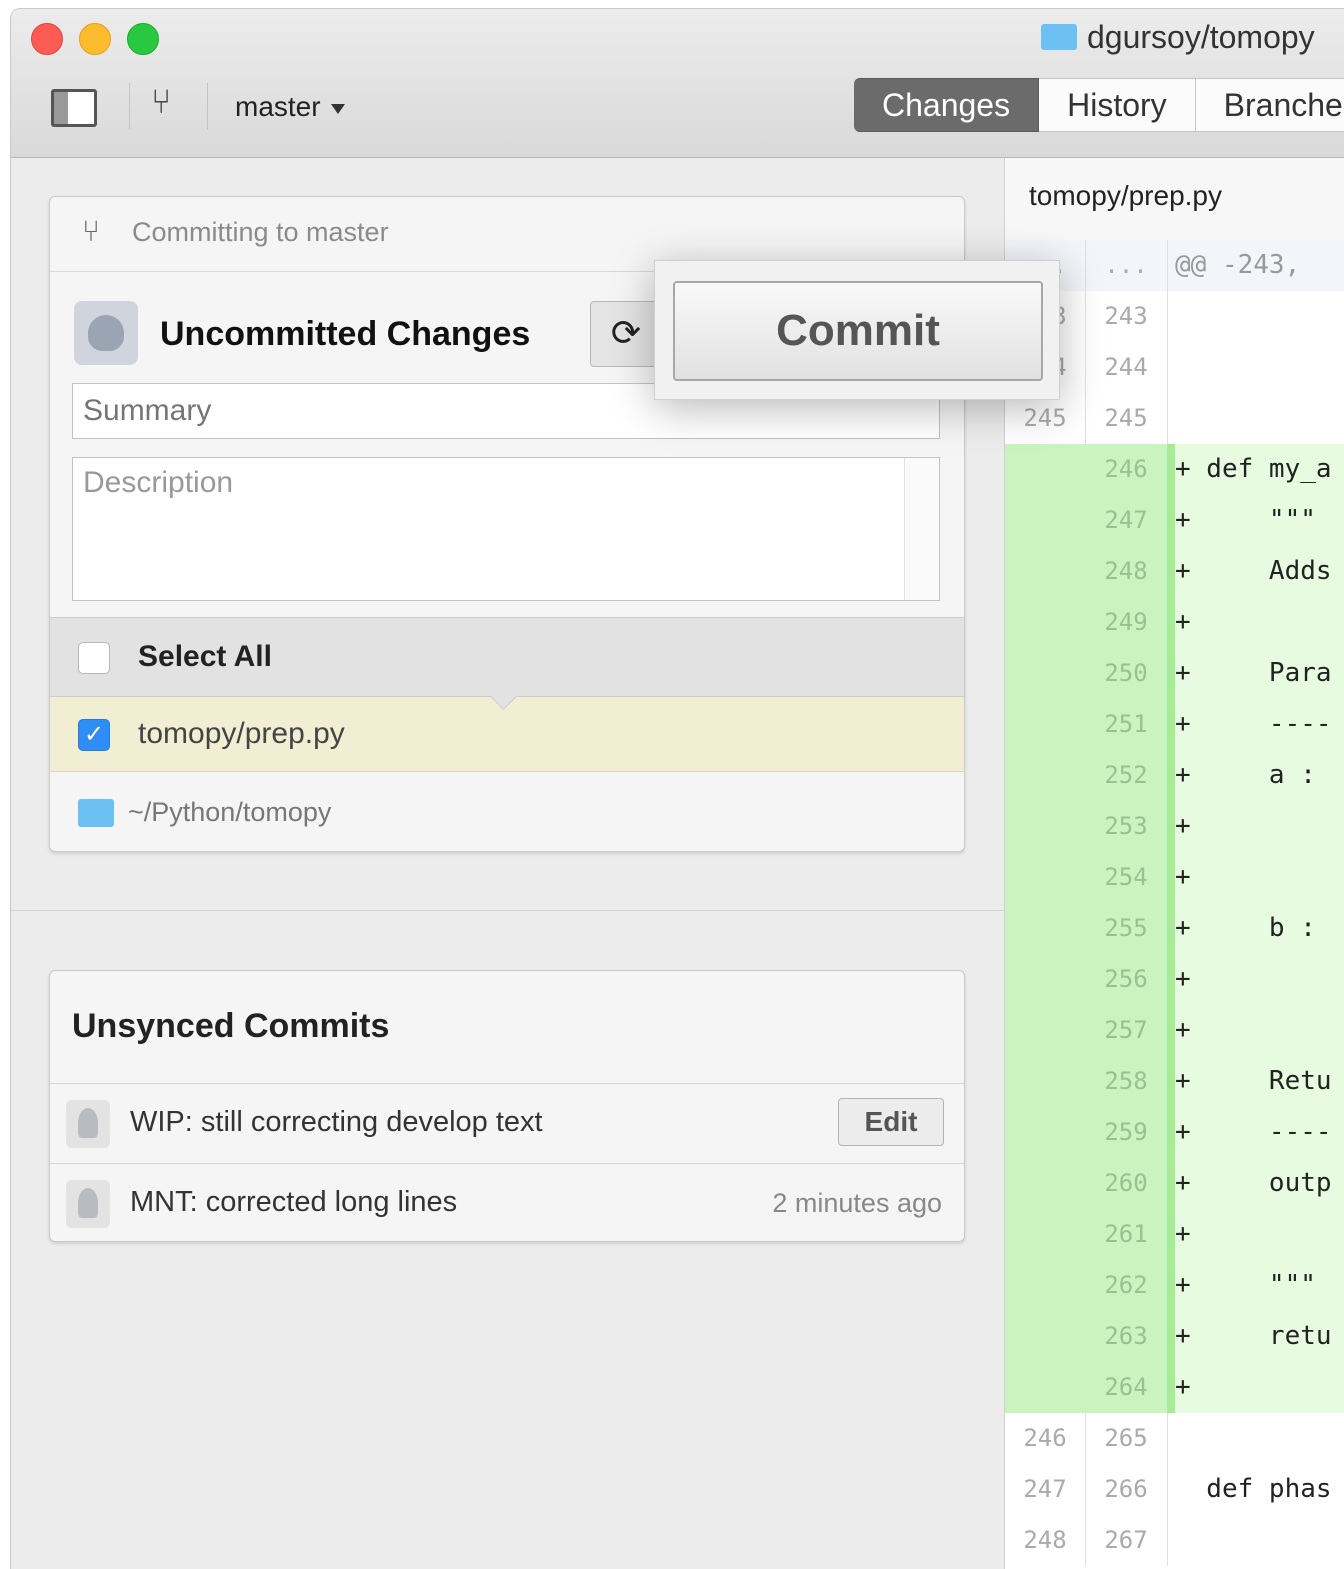 The image size is (1344, 1569). Describe the element at coordinates (1126, 1489) in the screenshot. I see `new-line-number: 266` at that location.